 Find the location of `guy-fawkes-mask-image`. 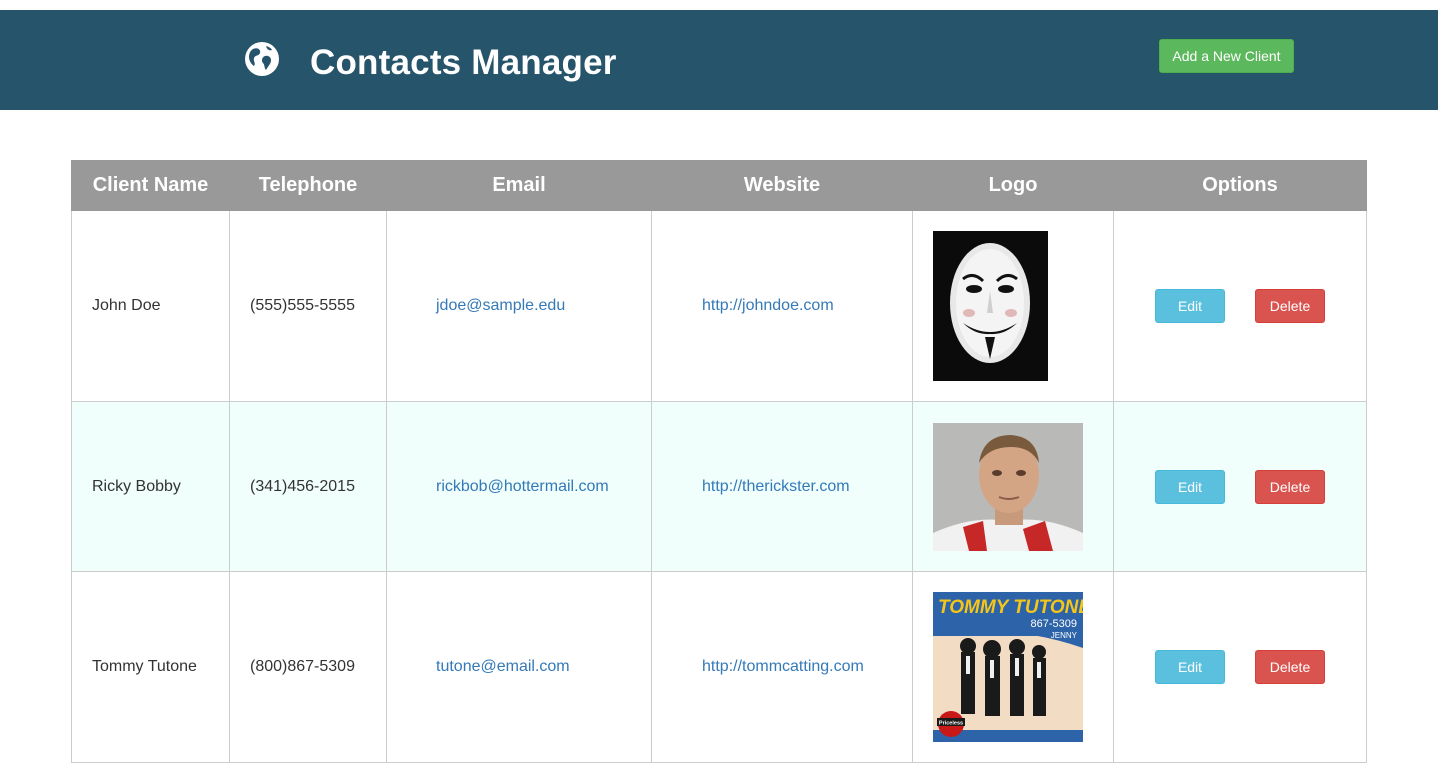

guy-fawkes-mask-image is located at coordinates (990, 306).